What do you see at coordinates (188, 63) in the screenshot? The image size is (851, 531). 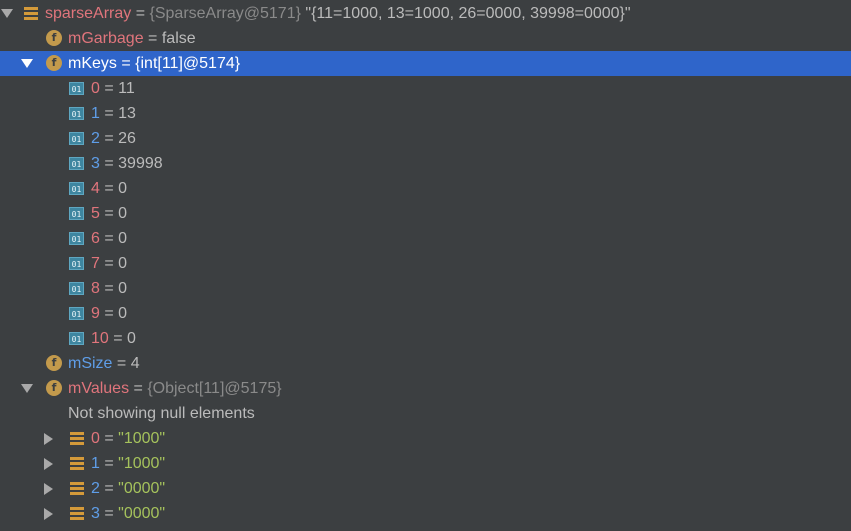 I see `array-reference: {int[11]@5174}` at bounding box center [188, 63].